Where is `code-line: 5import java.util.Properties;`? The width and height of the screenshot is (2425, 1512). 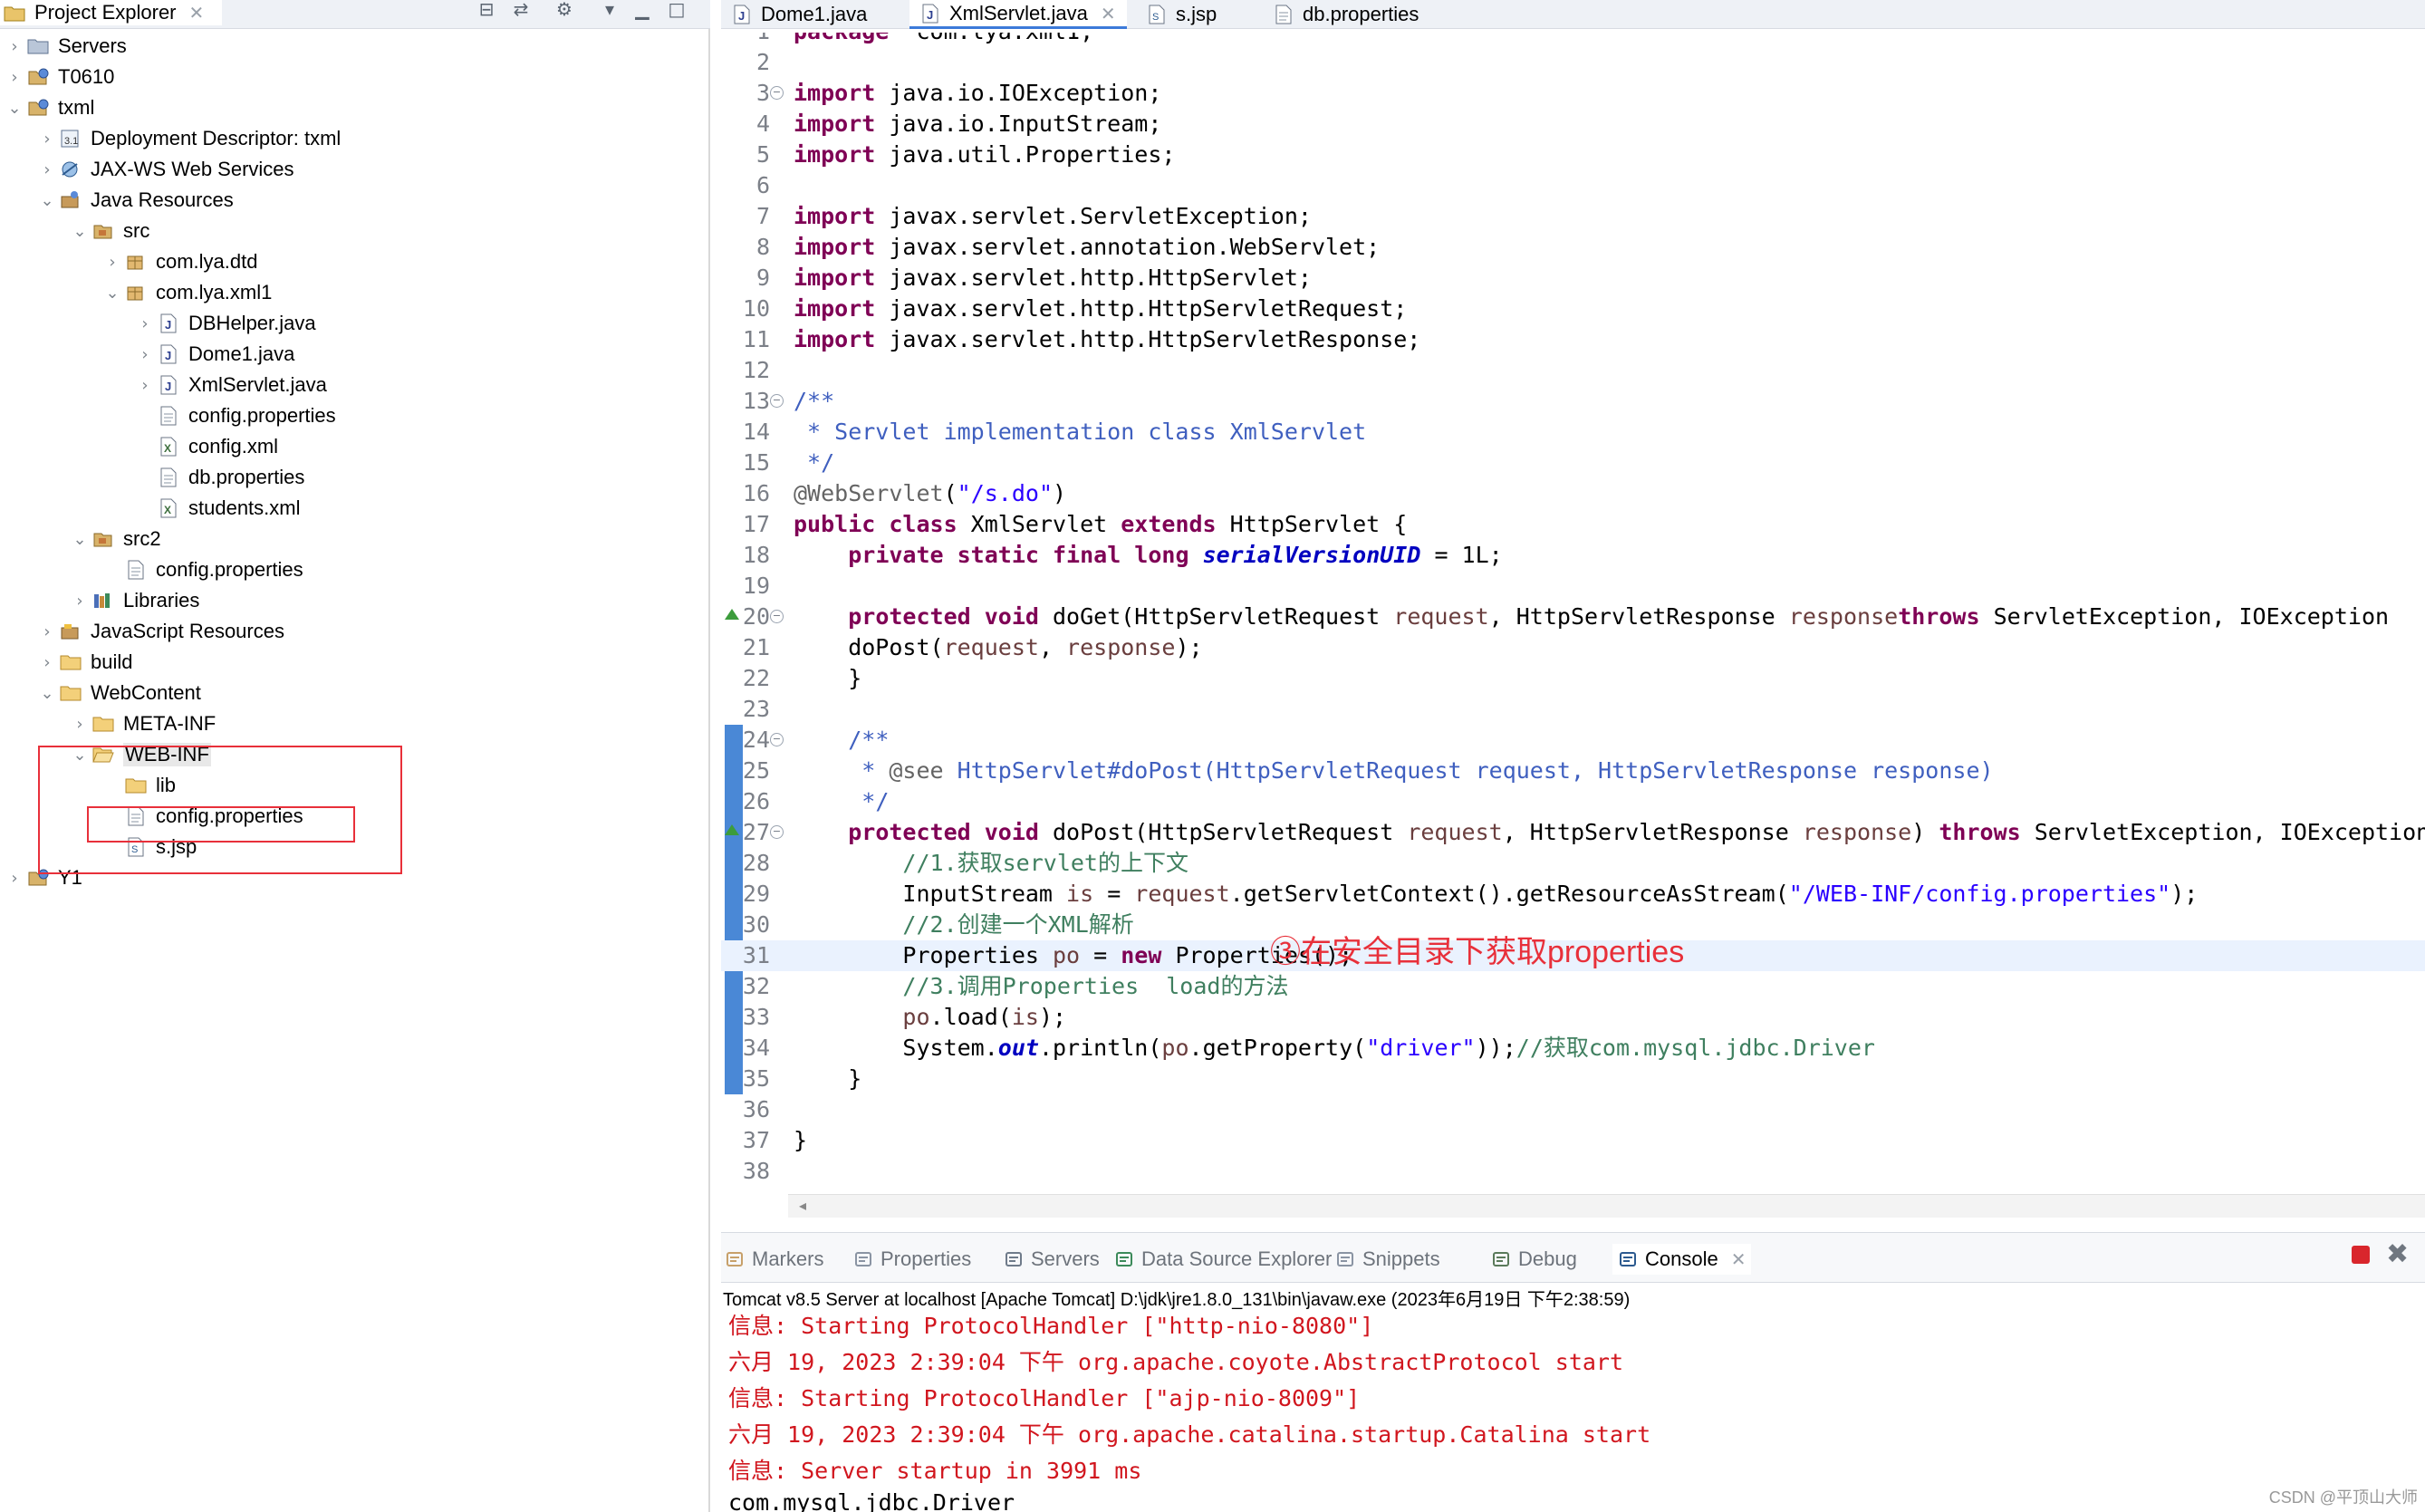
code-line: 5import java.util.Properties; is located at coordinates (1573, 155).